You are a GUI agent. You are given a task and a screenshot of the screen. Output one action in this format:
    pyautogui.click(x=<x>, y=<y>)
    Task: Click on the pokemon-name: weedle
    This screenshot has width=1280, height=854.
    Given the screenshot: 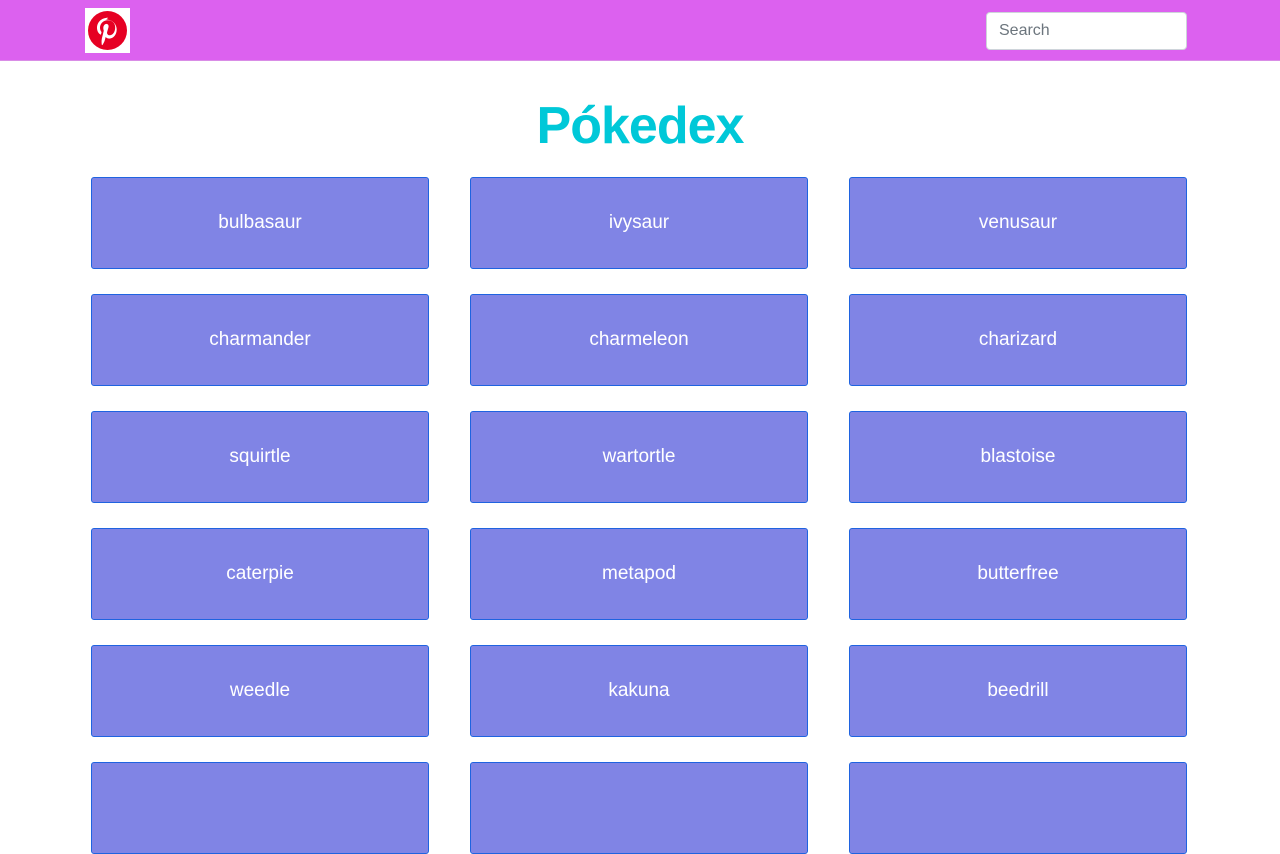 What is the action you would take?
    pyautogui.click(x=260, y=690)
    